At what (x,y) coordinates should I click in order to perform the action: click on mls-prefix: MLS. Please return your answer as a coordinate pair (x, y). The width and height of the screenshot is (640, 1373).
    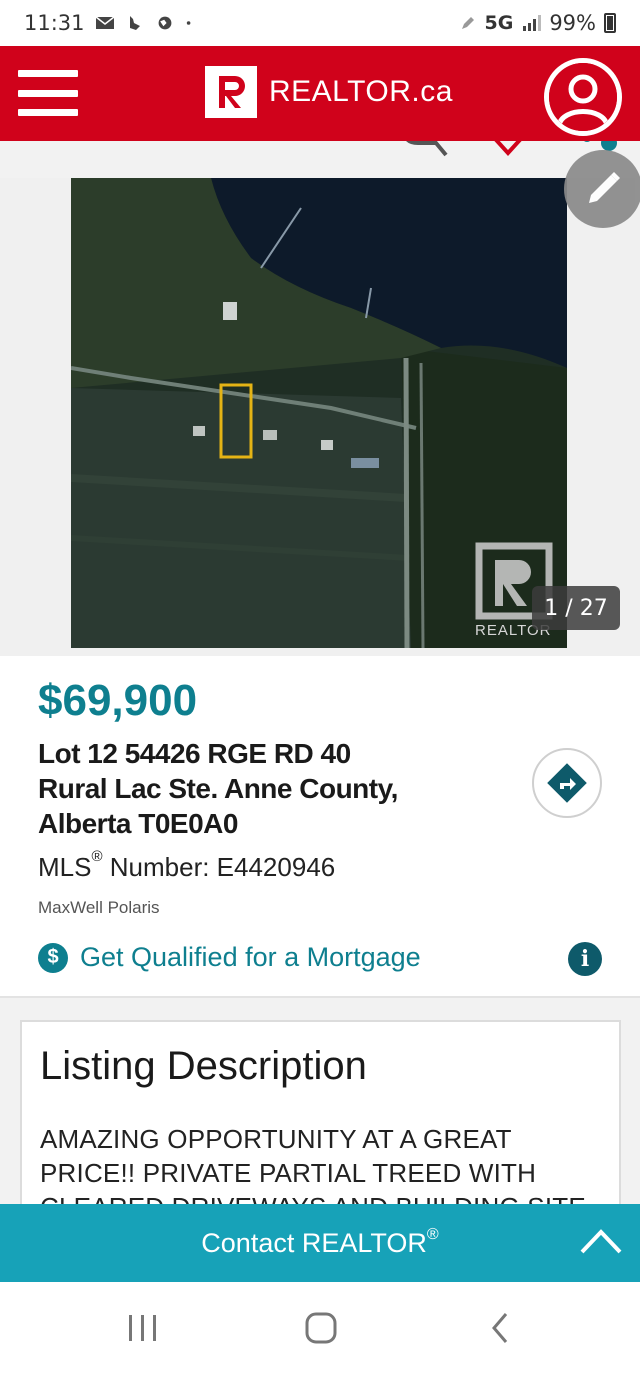
    Looking at the image, I should click on (65, 867).